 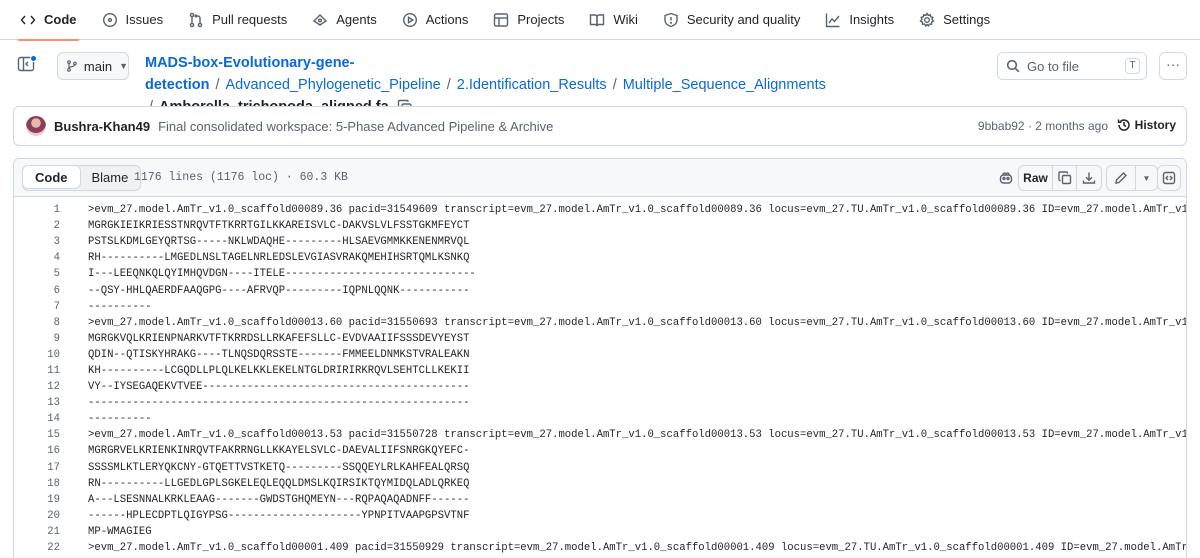 I want to click on tab-insights: Insights, so click(x=859, y=20).